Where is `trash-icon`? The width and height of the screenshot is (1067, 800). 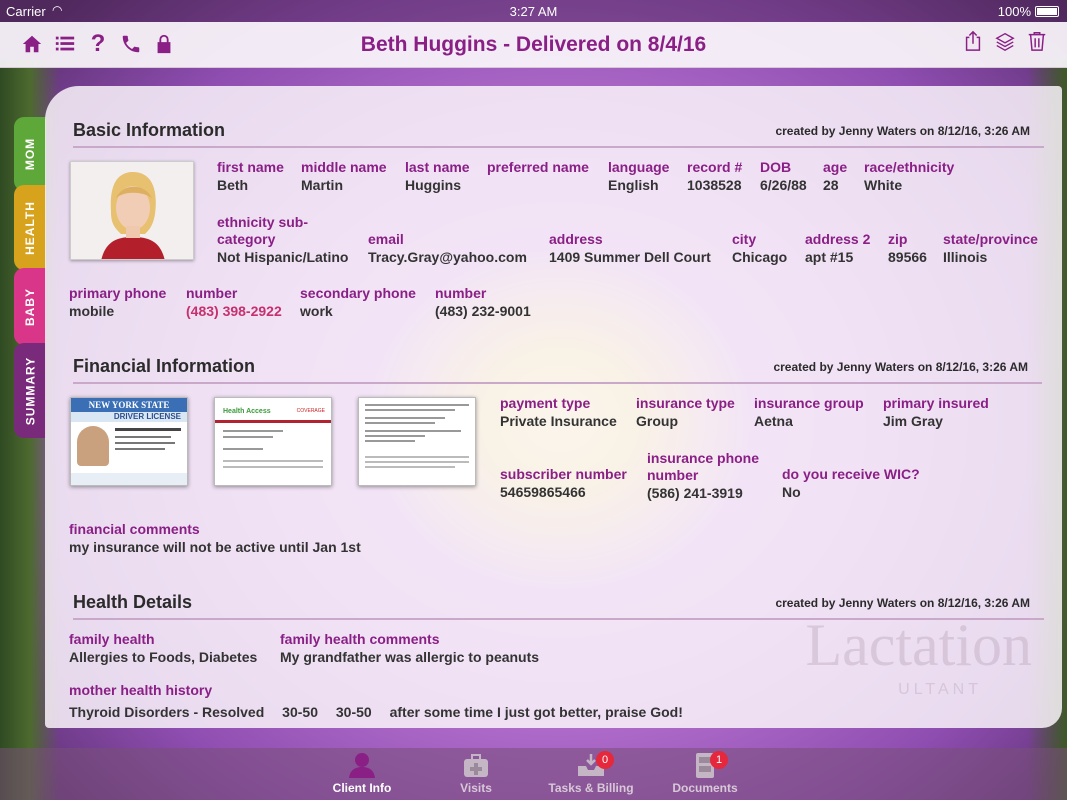
trash-icon is located at coordinates (1037, 41).